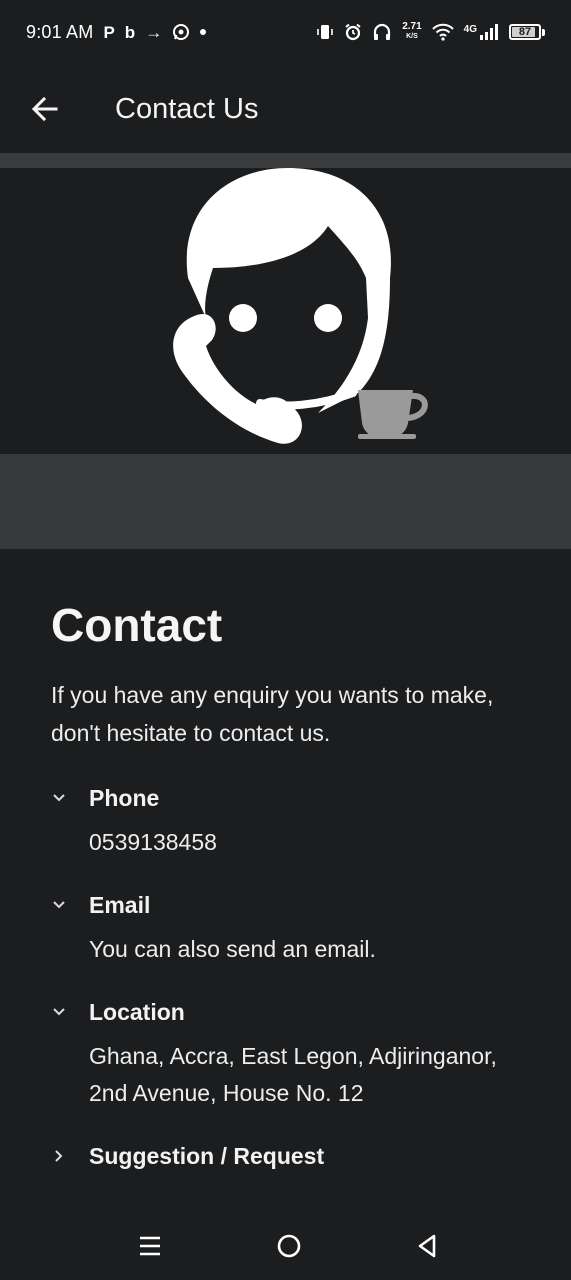 The image size is (571, 1280). What do you see at coordinates (285, 501) in the screenshot?
I see `banner-bottom-band` at bounding box center [285, 501].